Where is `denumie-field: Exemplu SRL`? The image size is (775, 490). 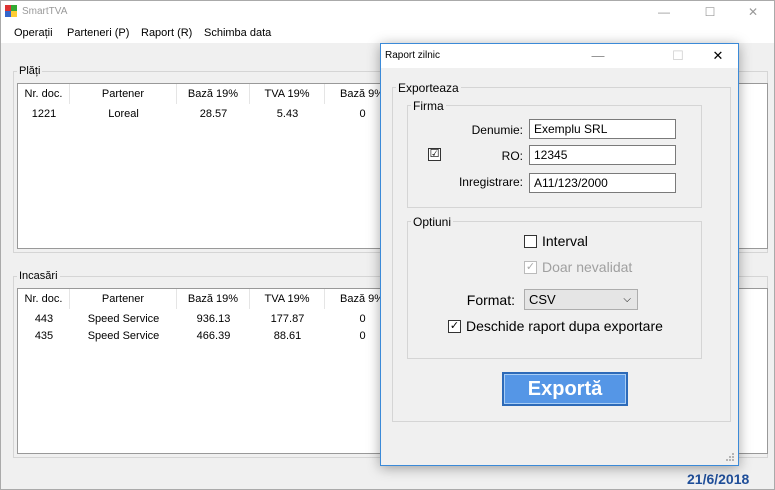
denumie-field: Exemplu SRL is located at coordinates (602, 129).